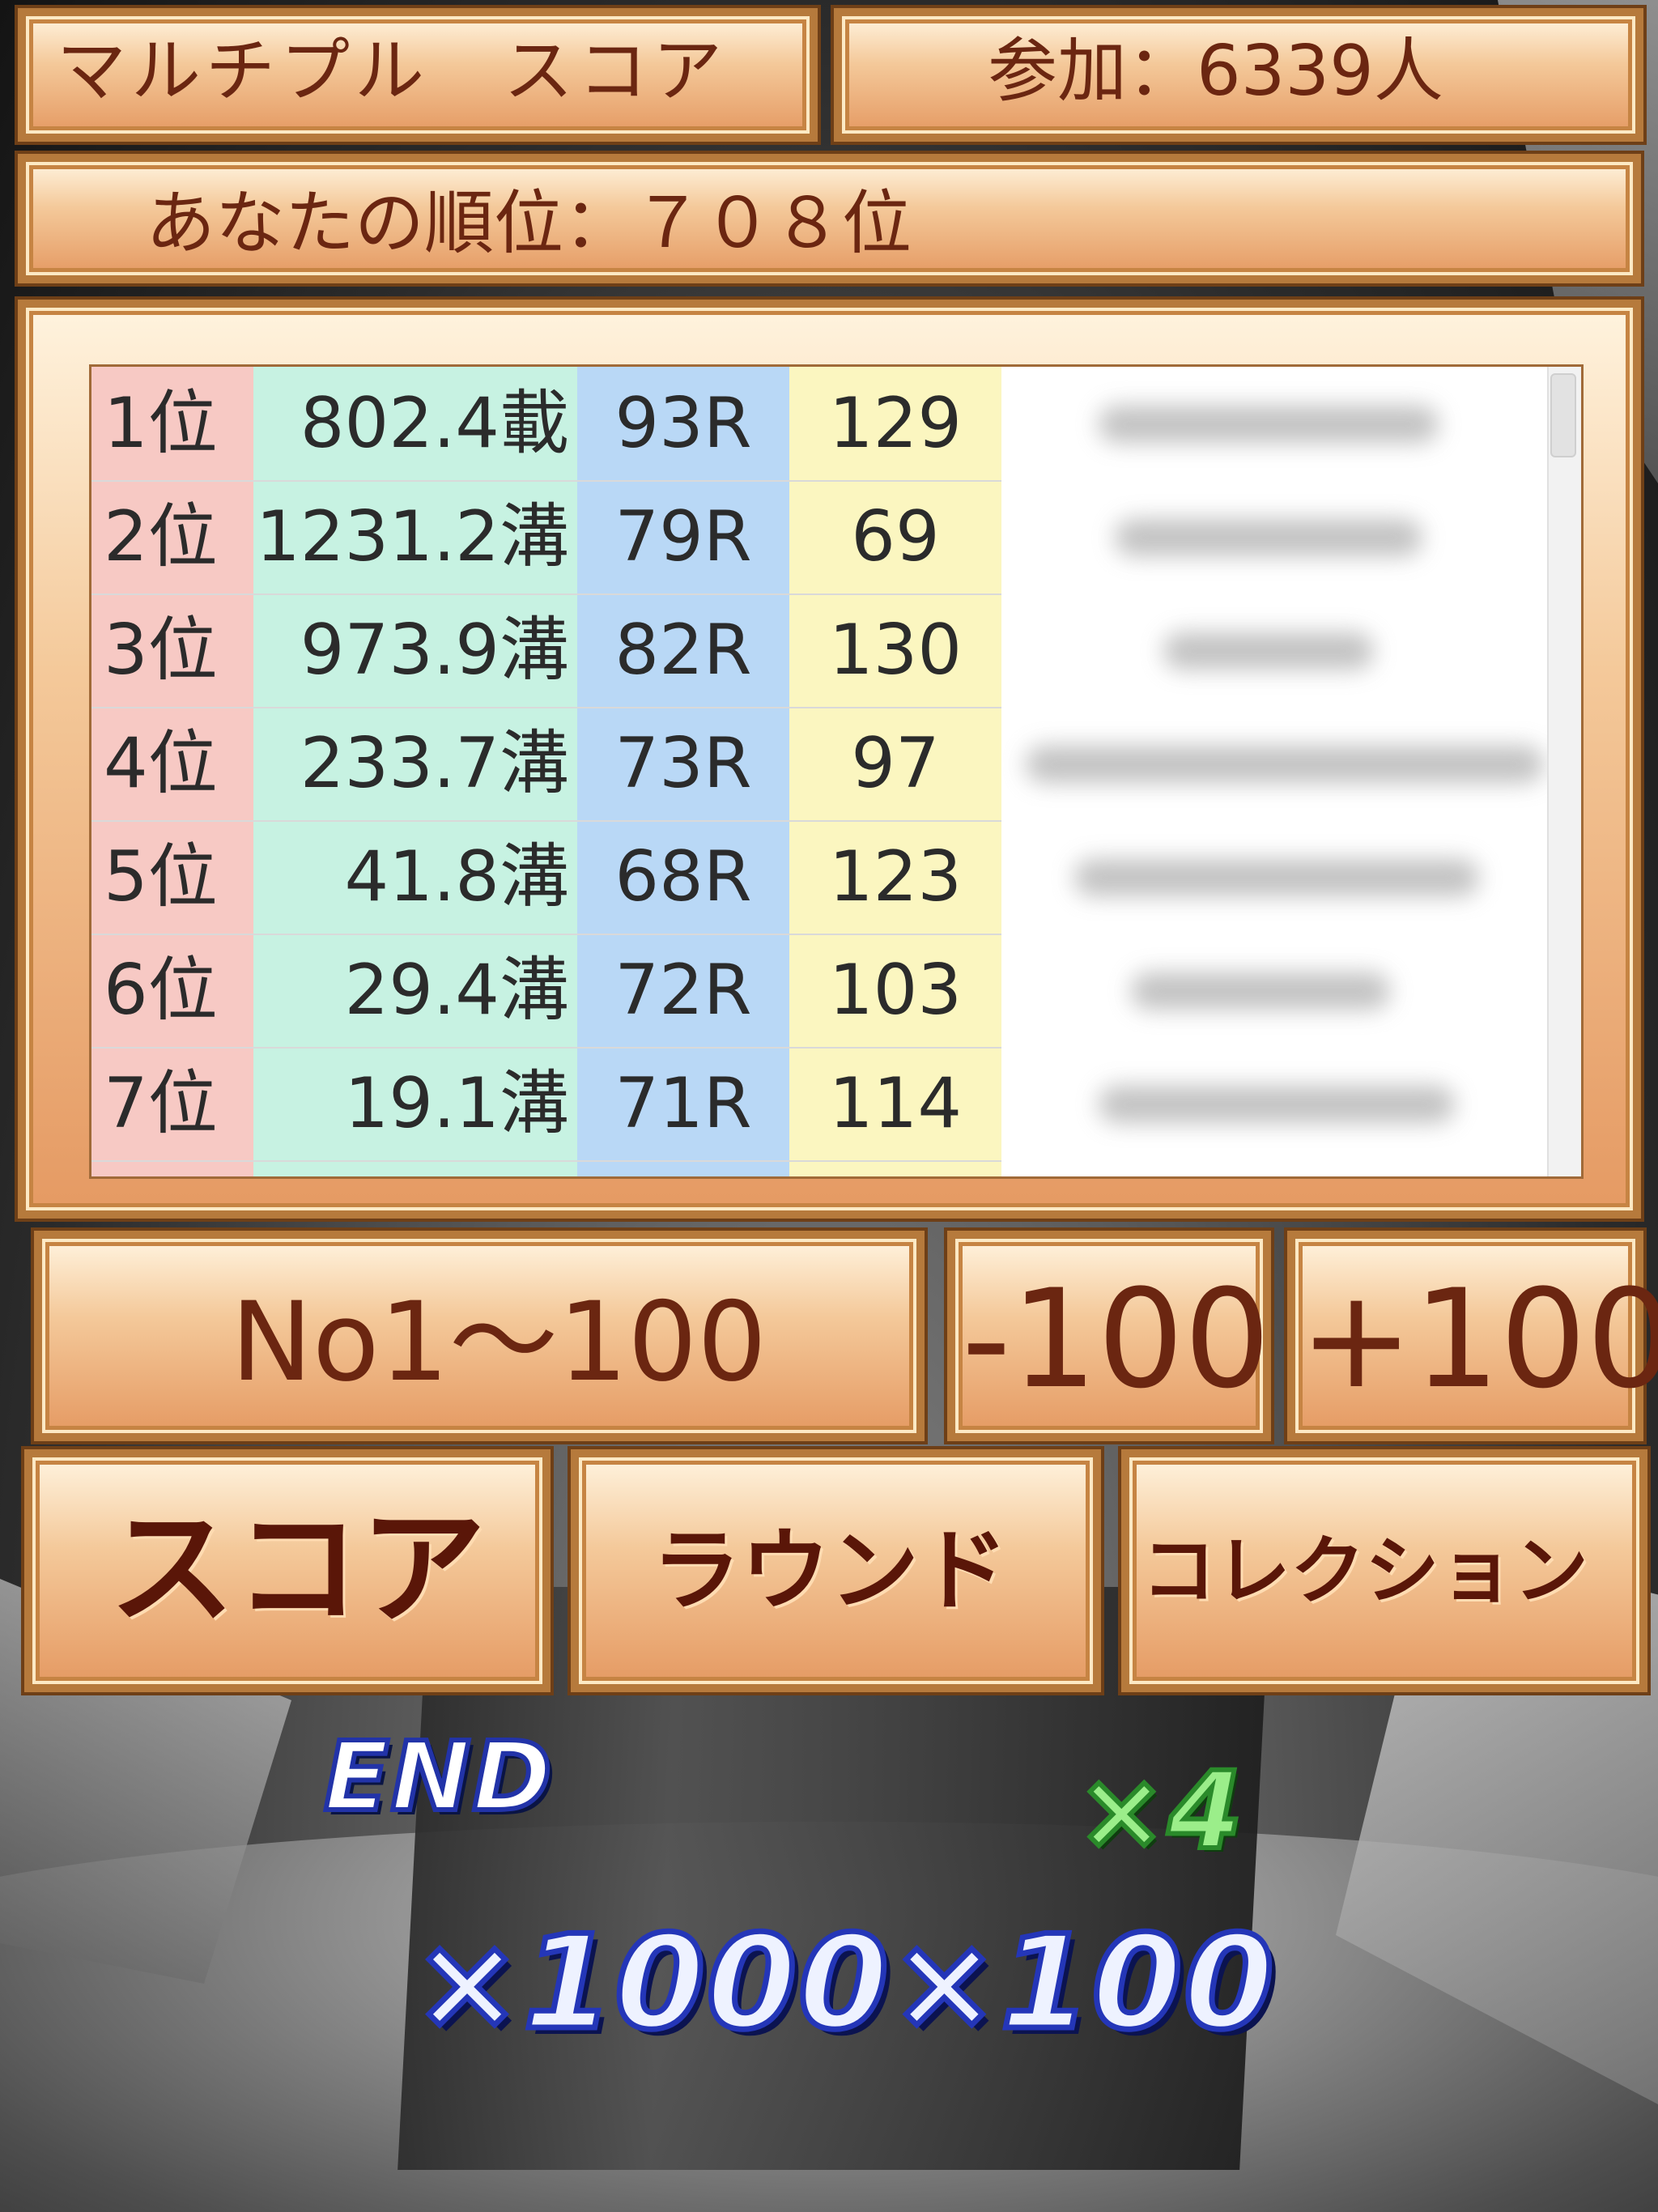 This screenshot has height=2212, width=1658. I want to click on round-cell: 68R, so click(683, 877).